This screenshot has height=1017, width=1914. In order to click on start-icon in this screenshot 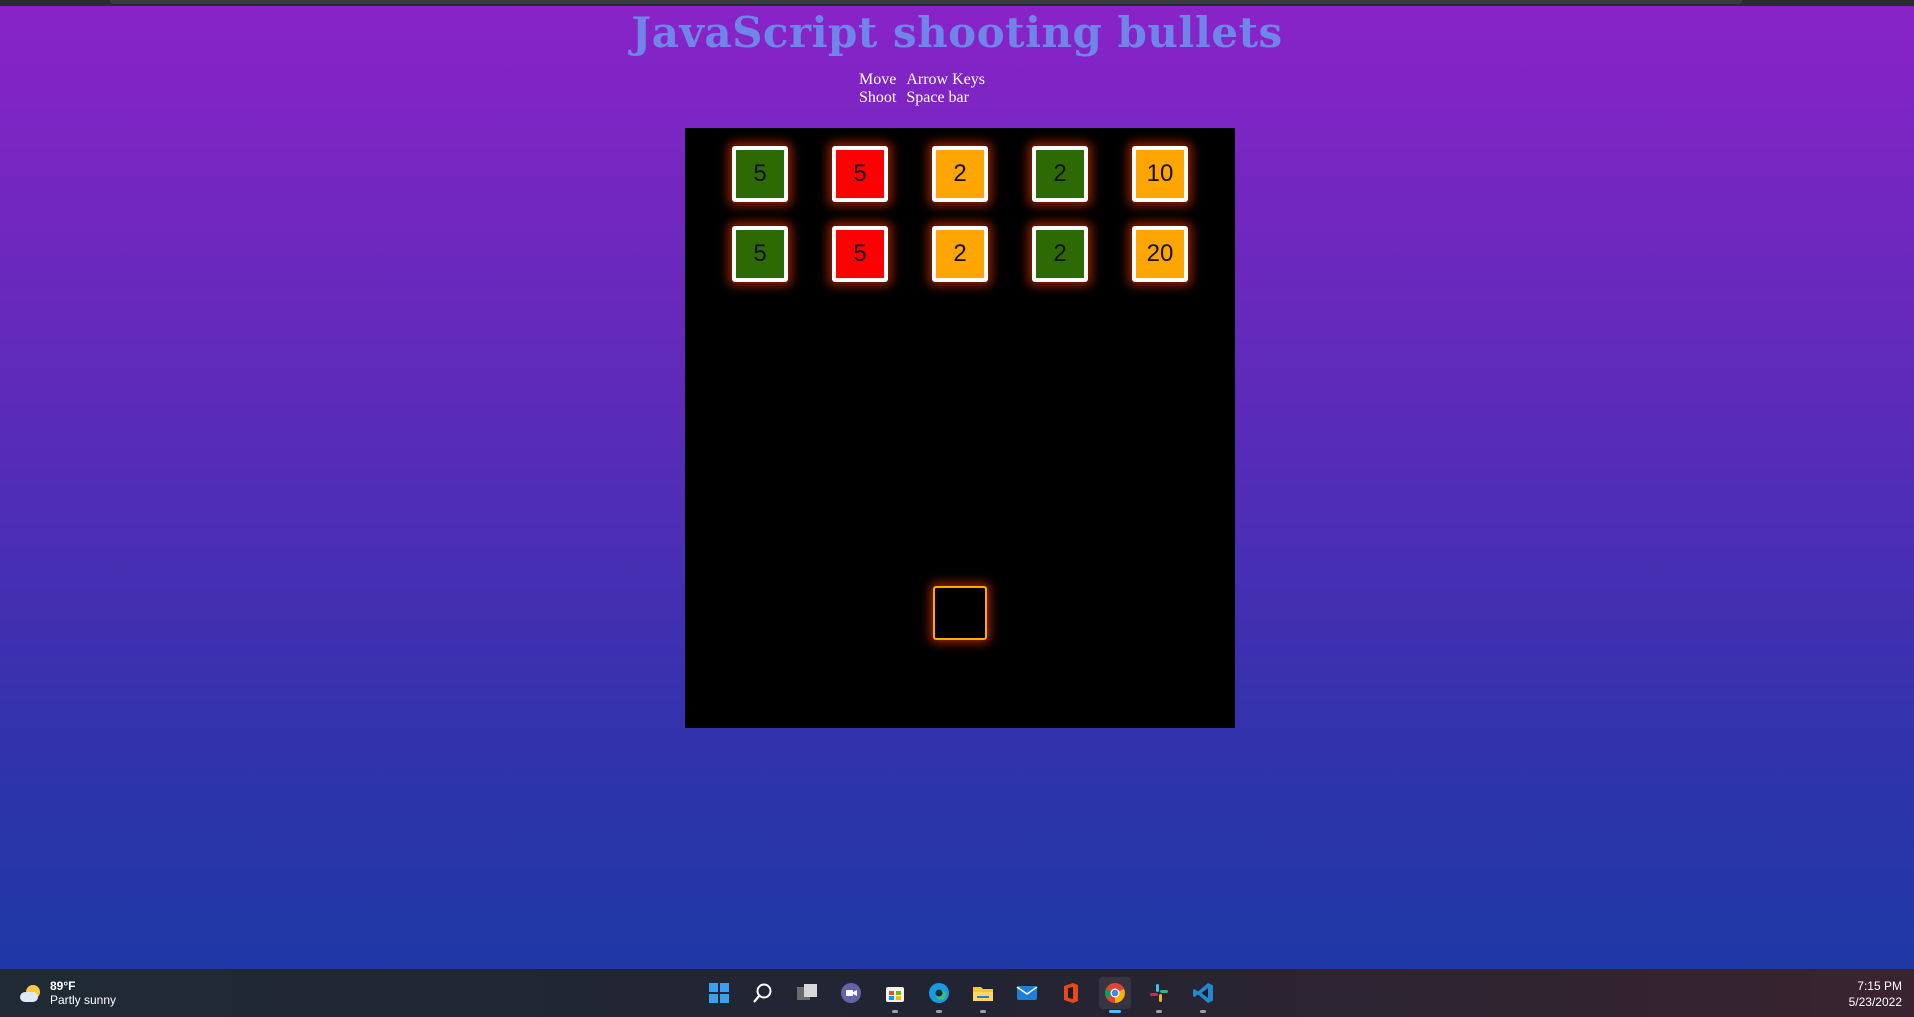, I will do `click(719, 993)`.